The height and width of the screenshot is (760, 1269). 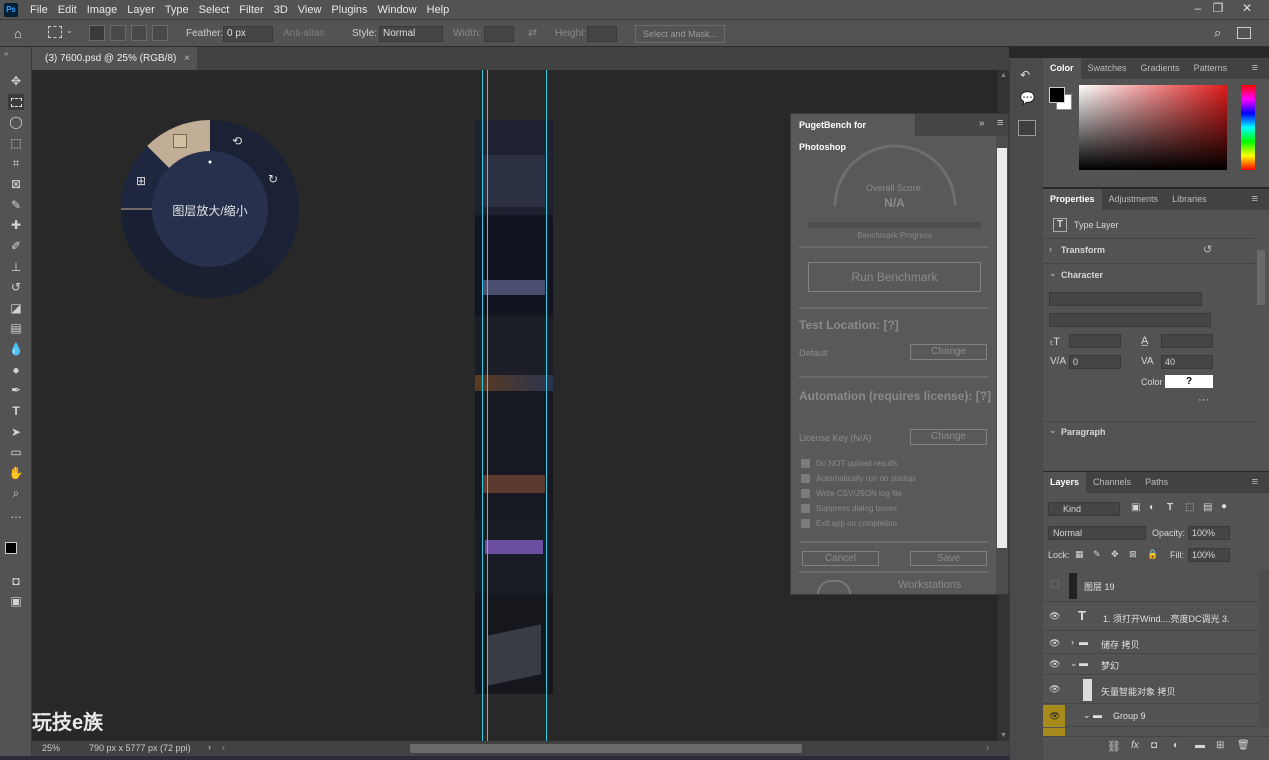 I want to click on properties-scroll-thumb, so click(x=1261, y=277).